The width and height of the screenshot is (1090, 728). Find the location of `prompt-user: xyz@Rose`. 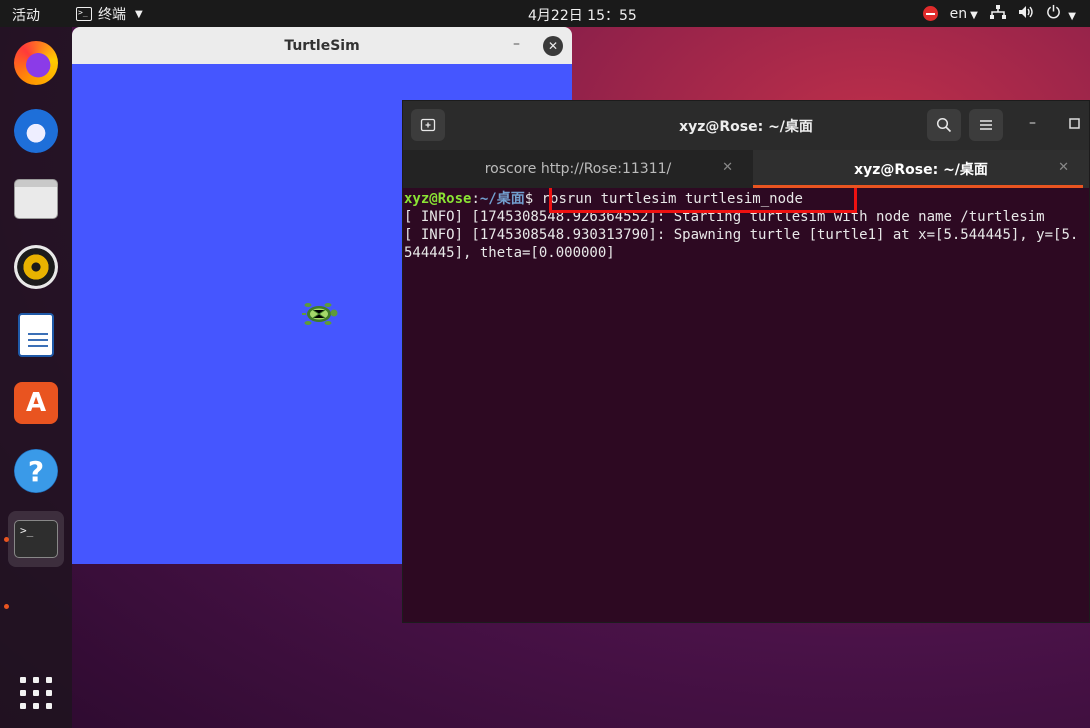

prompt-user: xyz@Rose is located at coordinates (438, 199).